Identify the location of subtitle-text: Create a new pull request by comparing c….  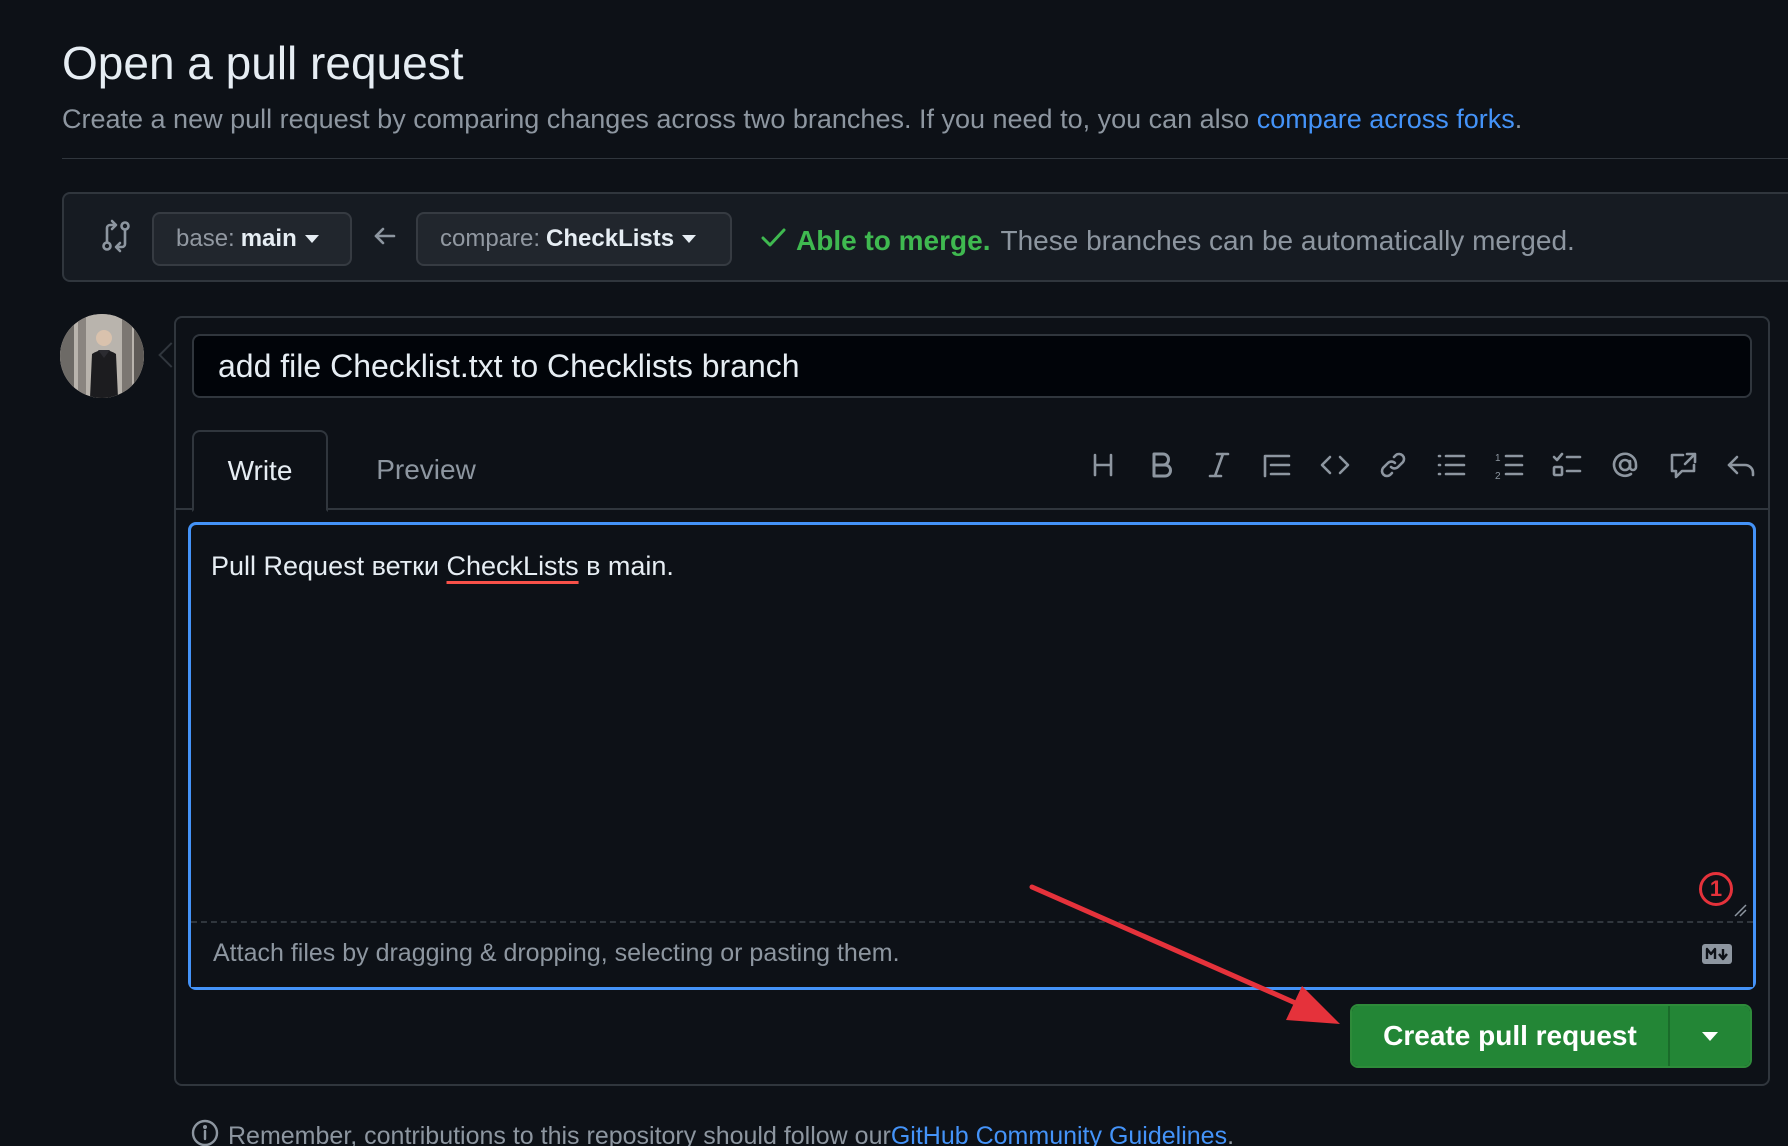
(659, 119).